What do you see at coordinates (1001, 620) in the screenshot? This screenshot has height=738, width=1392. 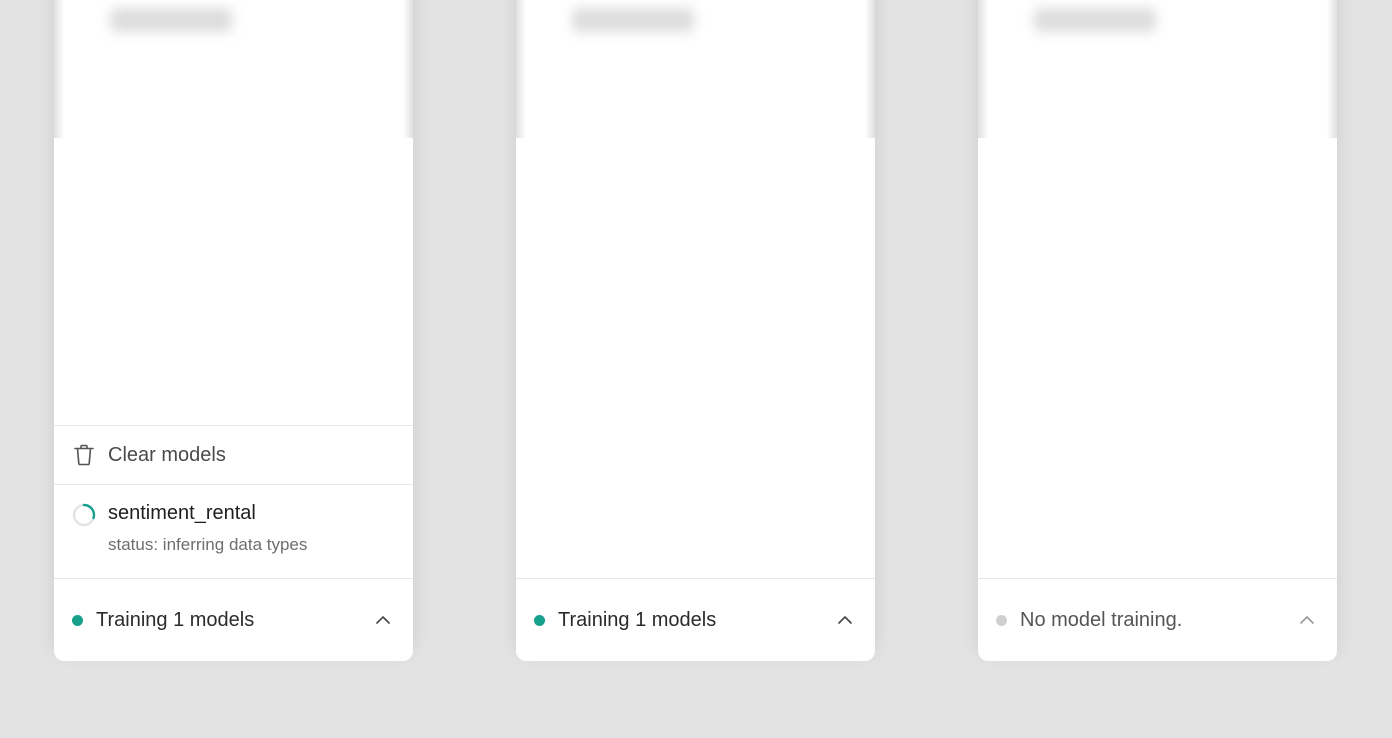 I see `status-dot-inactive` at bounding box center [1001, 620].